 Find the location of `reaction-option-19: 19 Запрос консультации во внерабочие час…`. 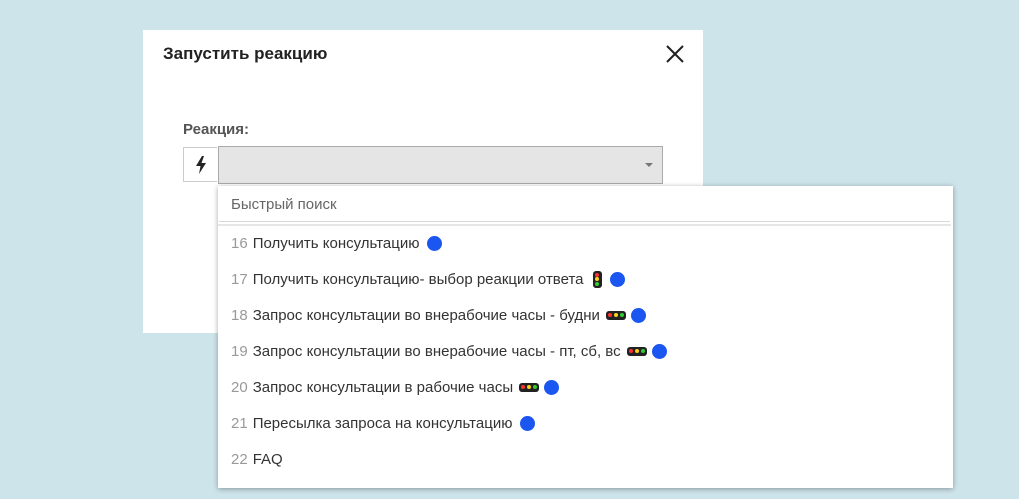

reaction-option-19: 19 Запрос консультации во внерабочие час… is located at coordinates (584, 351).